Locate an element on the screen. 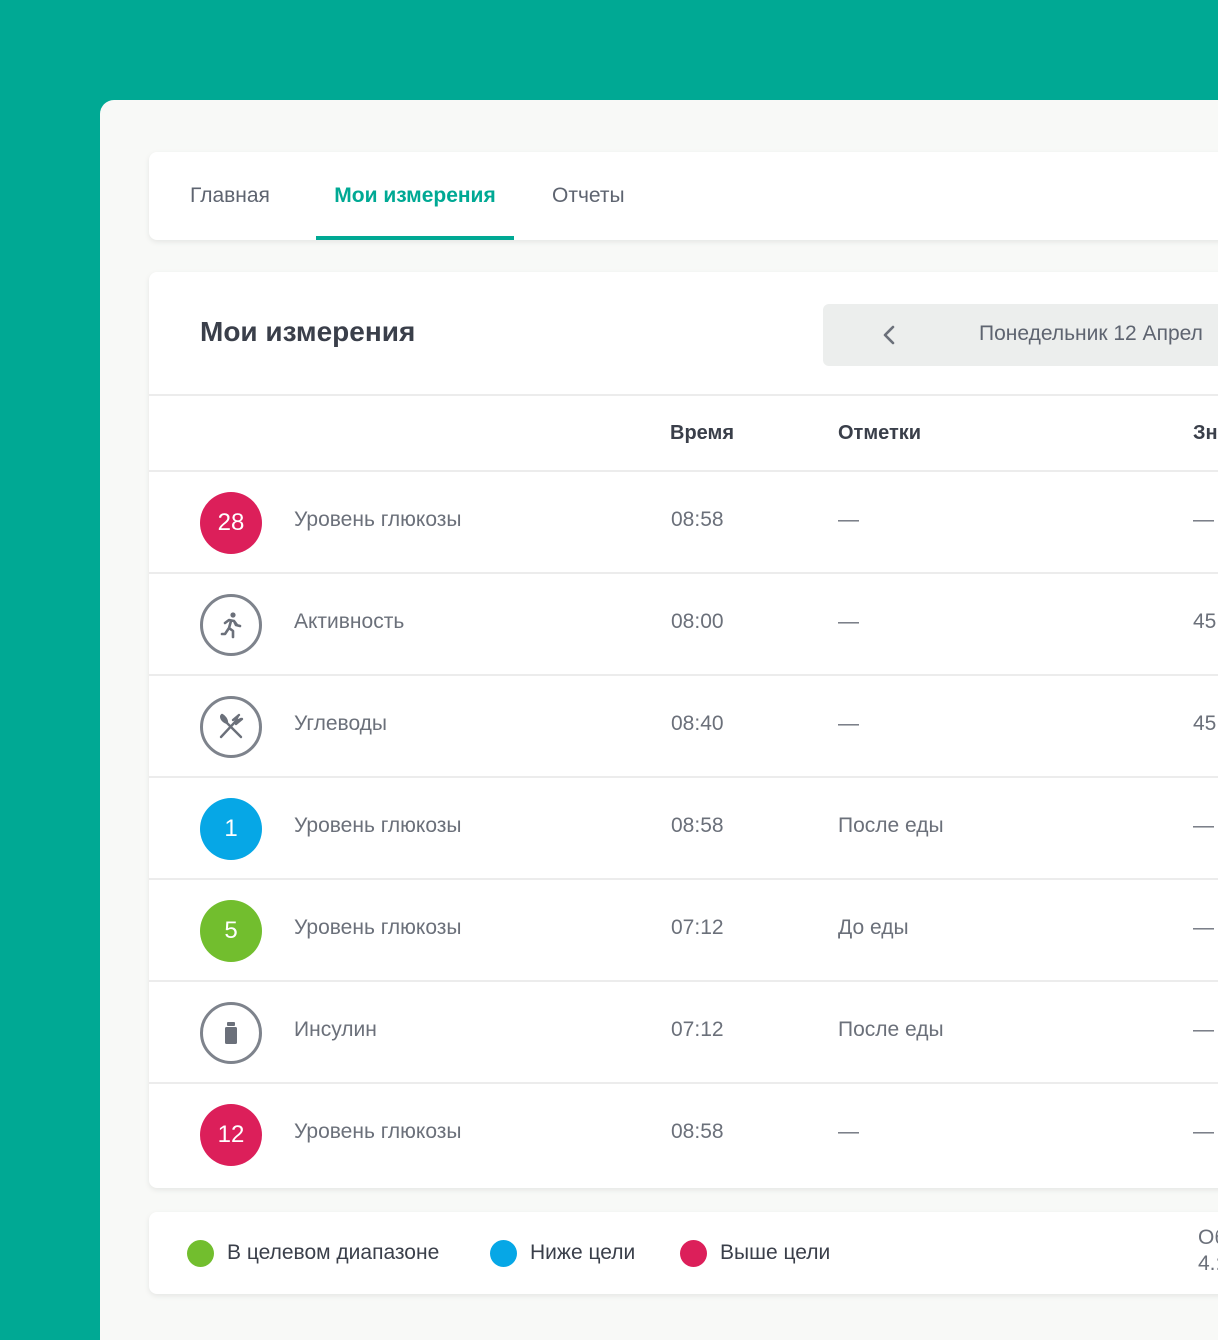 The width and height of the screenshot is (1218, 1340). glucose-badge: 1 is located at coordinates (231, 829).